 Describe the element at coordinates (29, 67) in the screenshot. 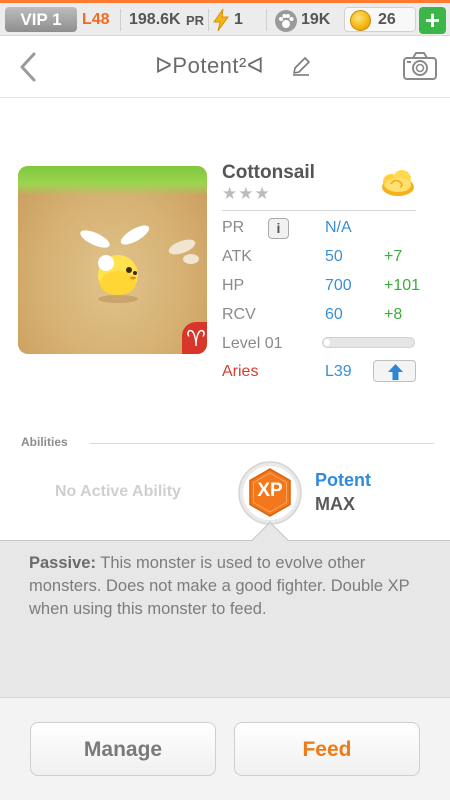

I see `back-chevron-icon` at that location.